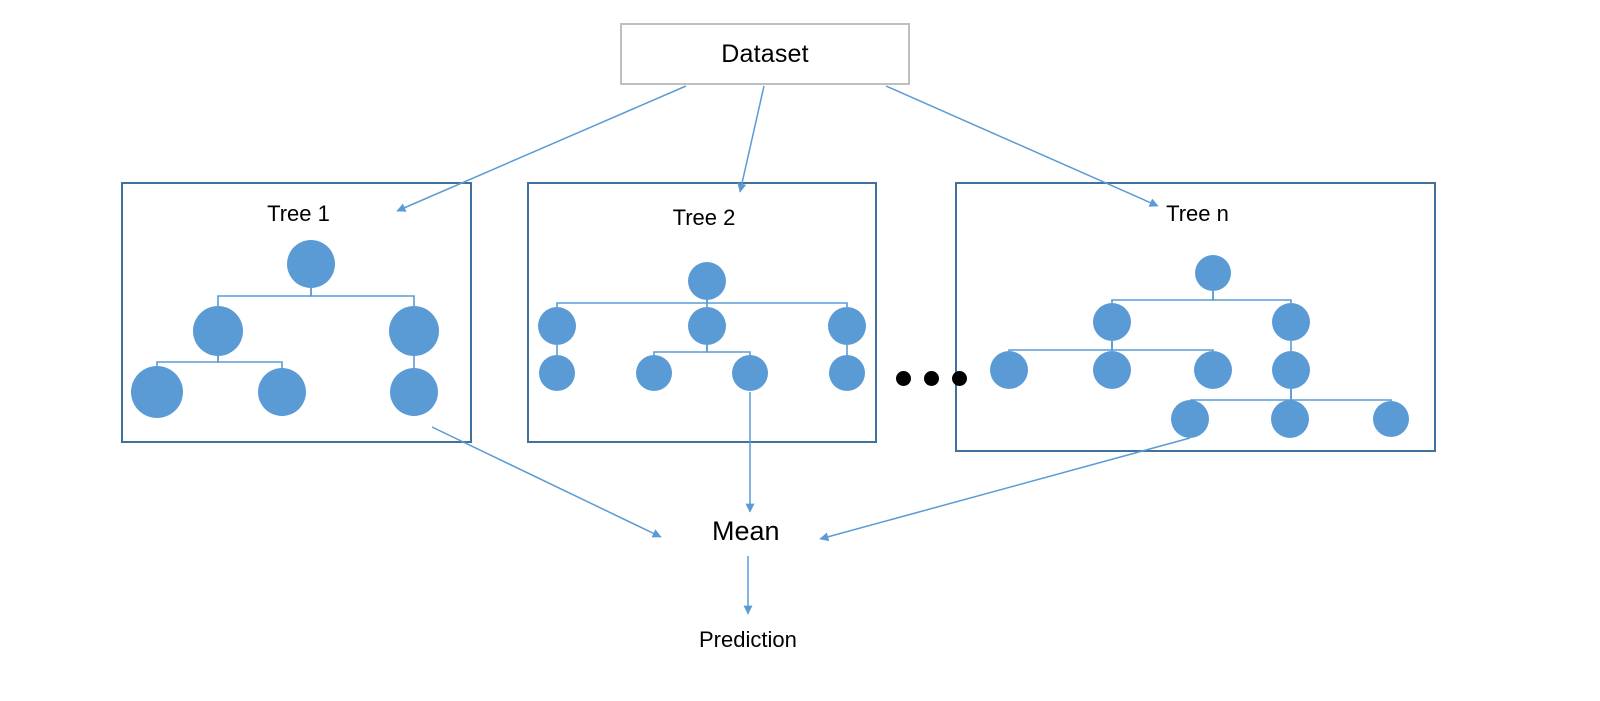  What do you see at coordinates (546, 482) in the screenshot?
I see `tree-1-to-mean` at bounding box center [546, 482].